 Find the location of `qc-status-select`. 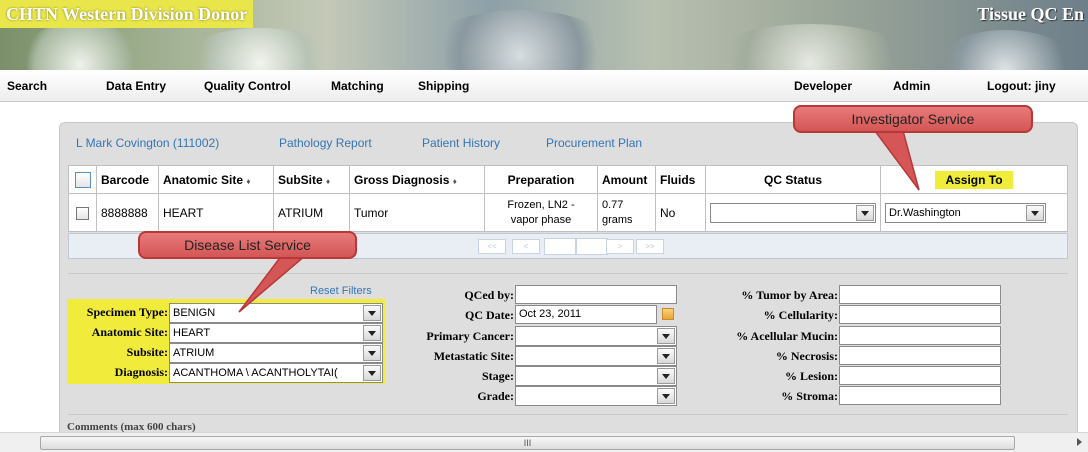

qc-status-select is located at coordinates (793, 212).